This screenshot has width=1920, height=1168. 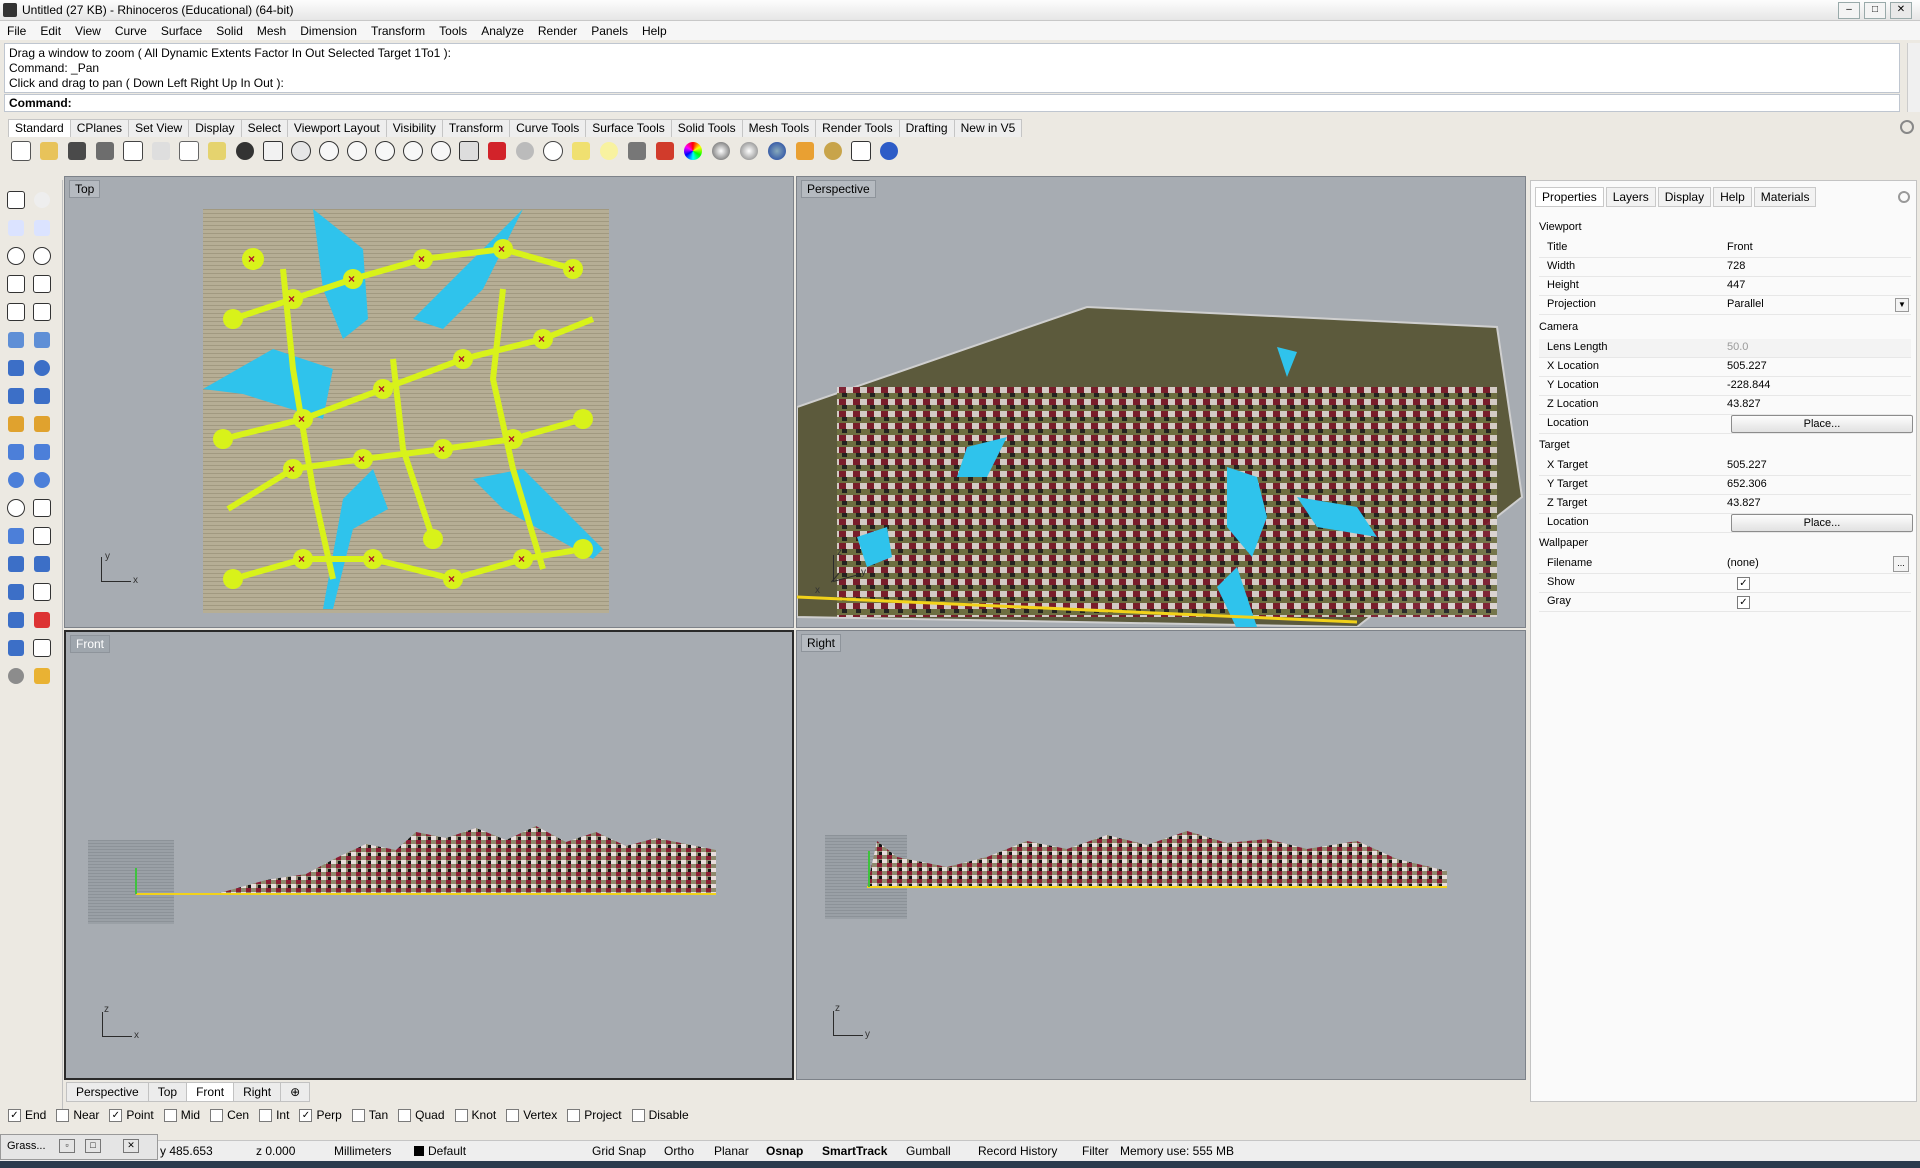 I want to click on osnap-perp: ✓ Perp, so click(x=320, y=1115).